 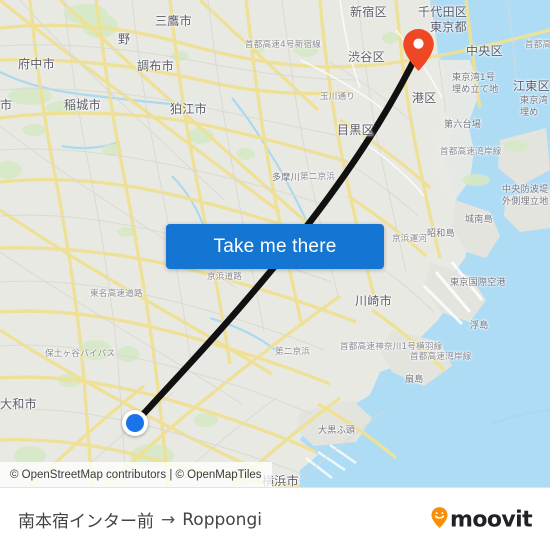 I want to click on route-summary: 南本宿インター前 → Roppongi, so click(x=140, y=520).